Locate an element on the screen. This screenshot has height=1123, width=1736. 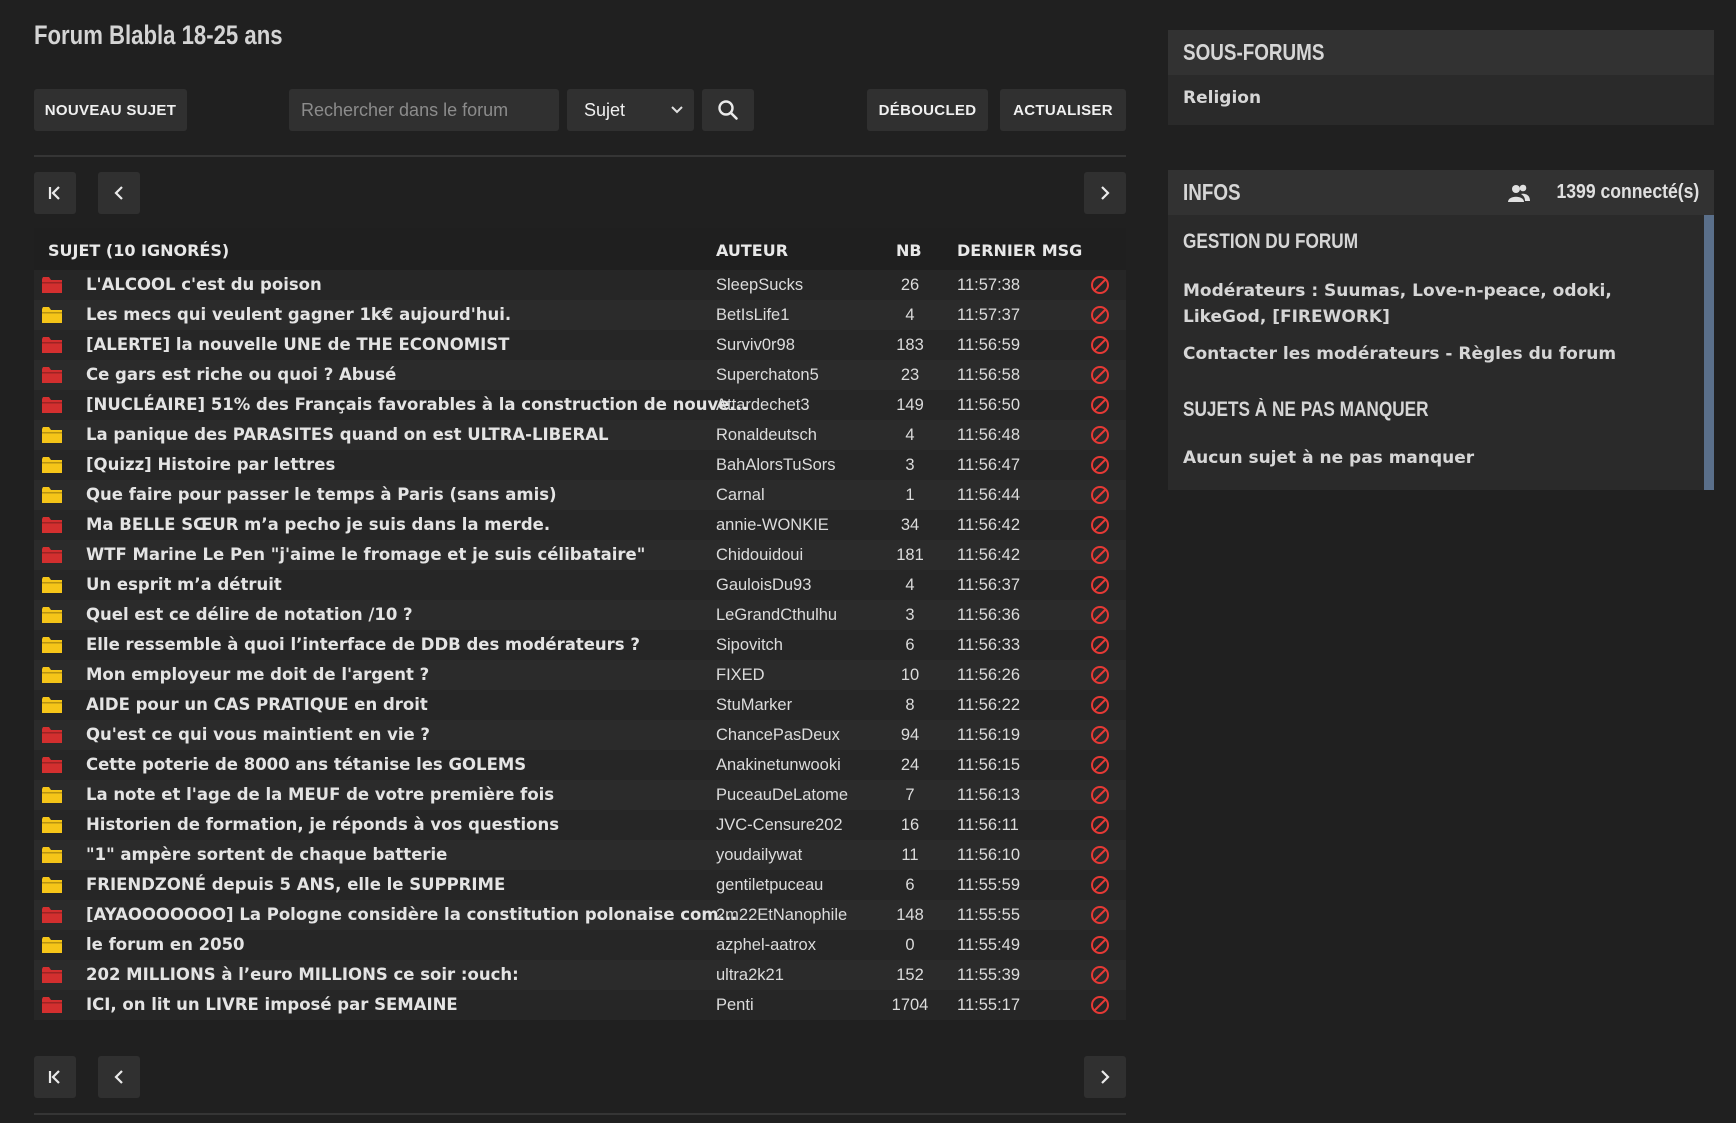
topic-author-link: ChancePasDeux is located at coordinates (778, 735).